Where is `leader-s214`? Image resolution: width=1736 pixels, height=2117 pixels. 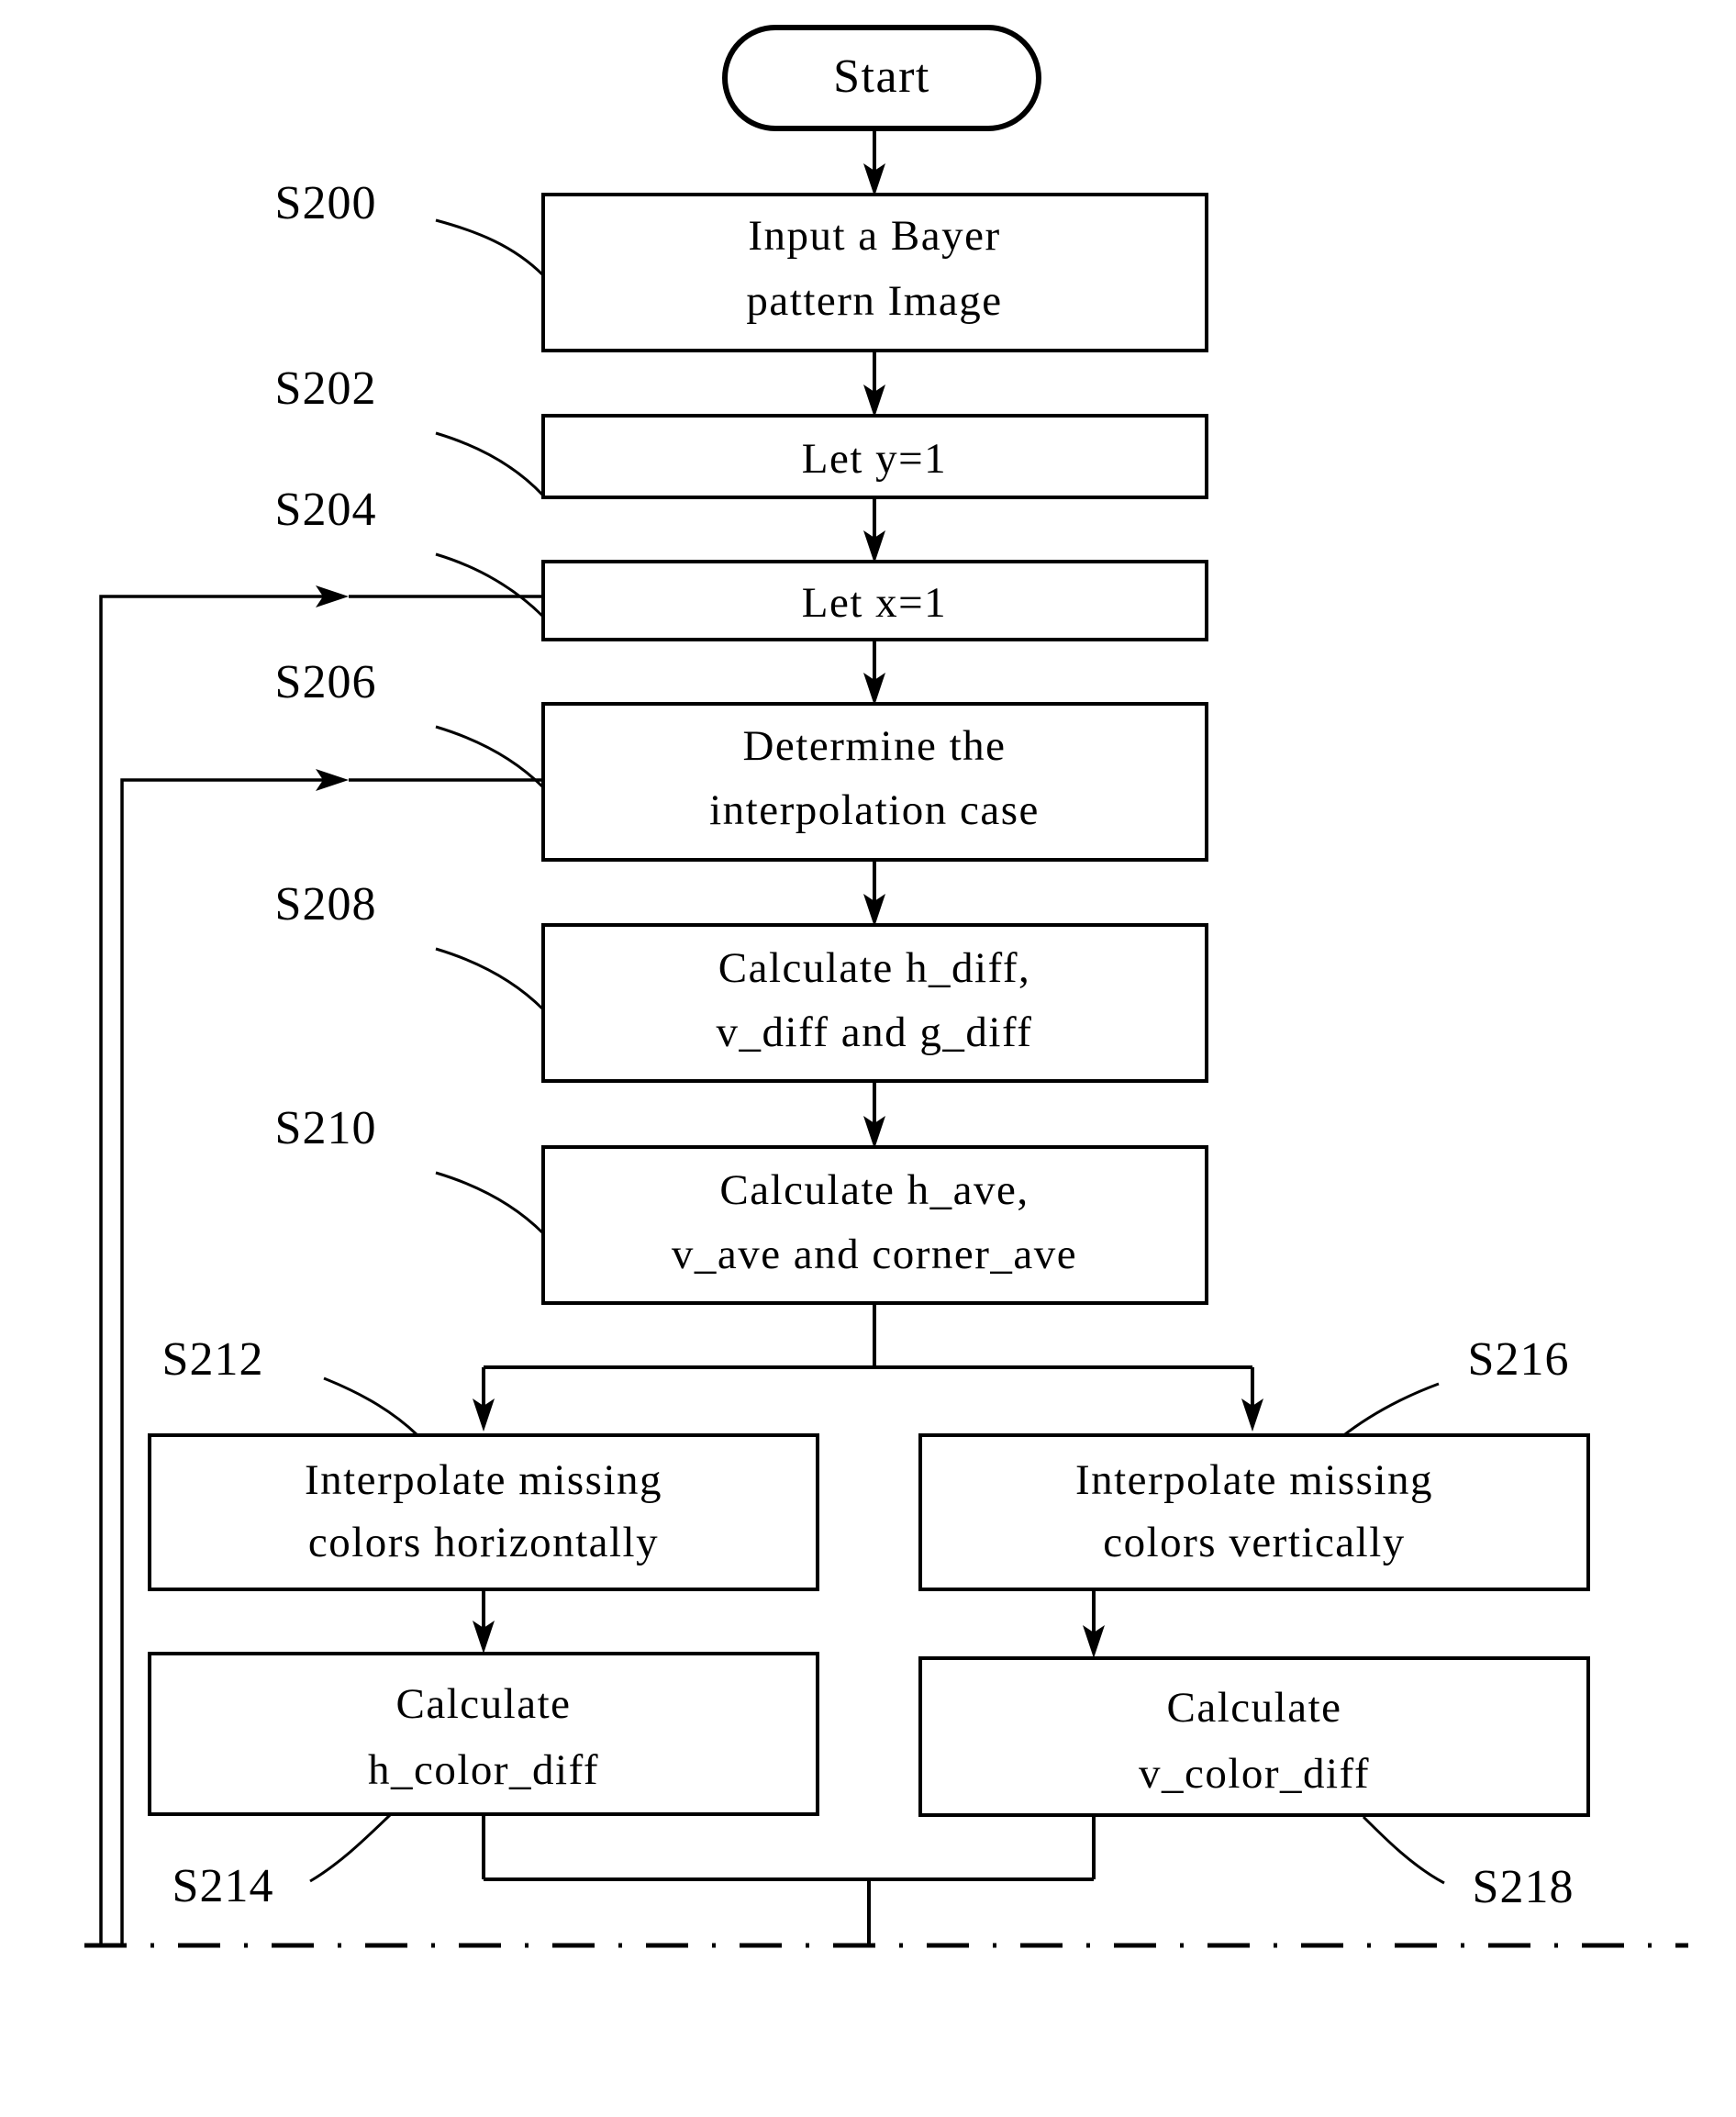
leader-s214 is located at coordinates (350, 1848).